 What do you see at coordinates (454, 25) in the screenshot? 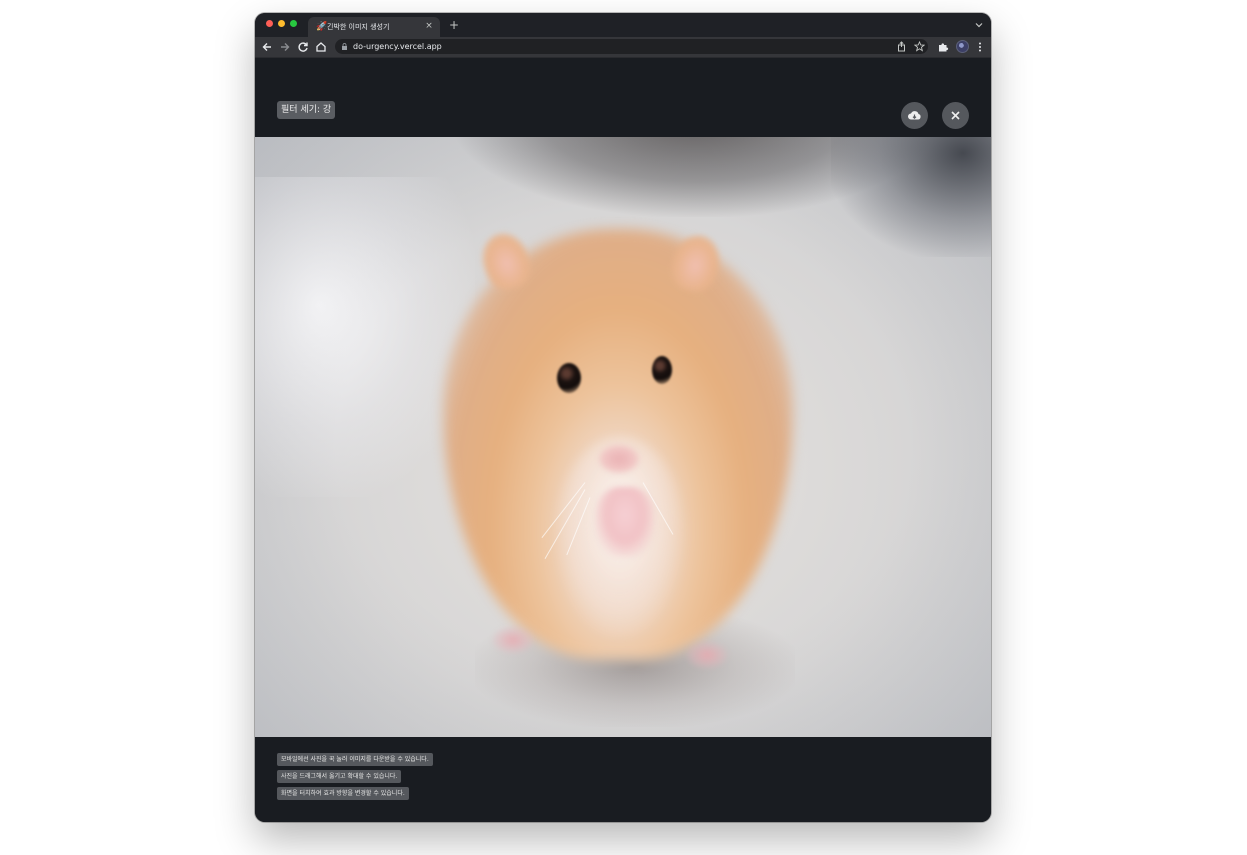
I see `new-tab-button: +` at bounding box center [454, 25].